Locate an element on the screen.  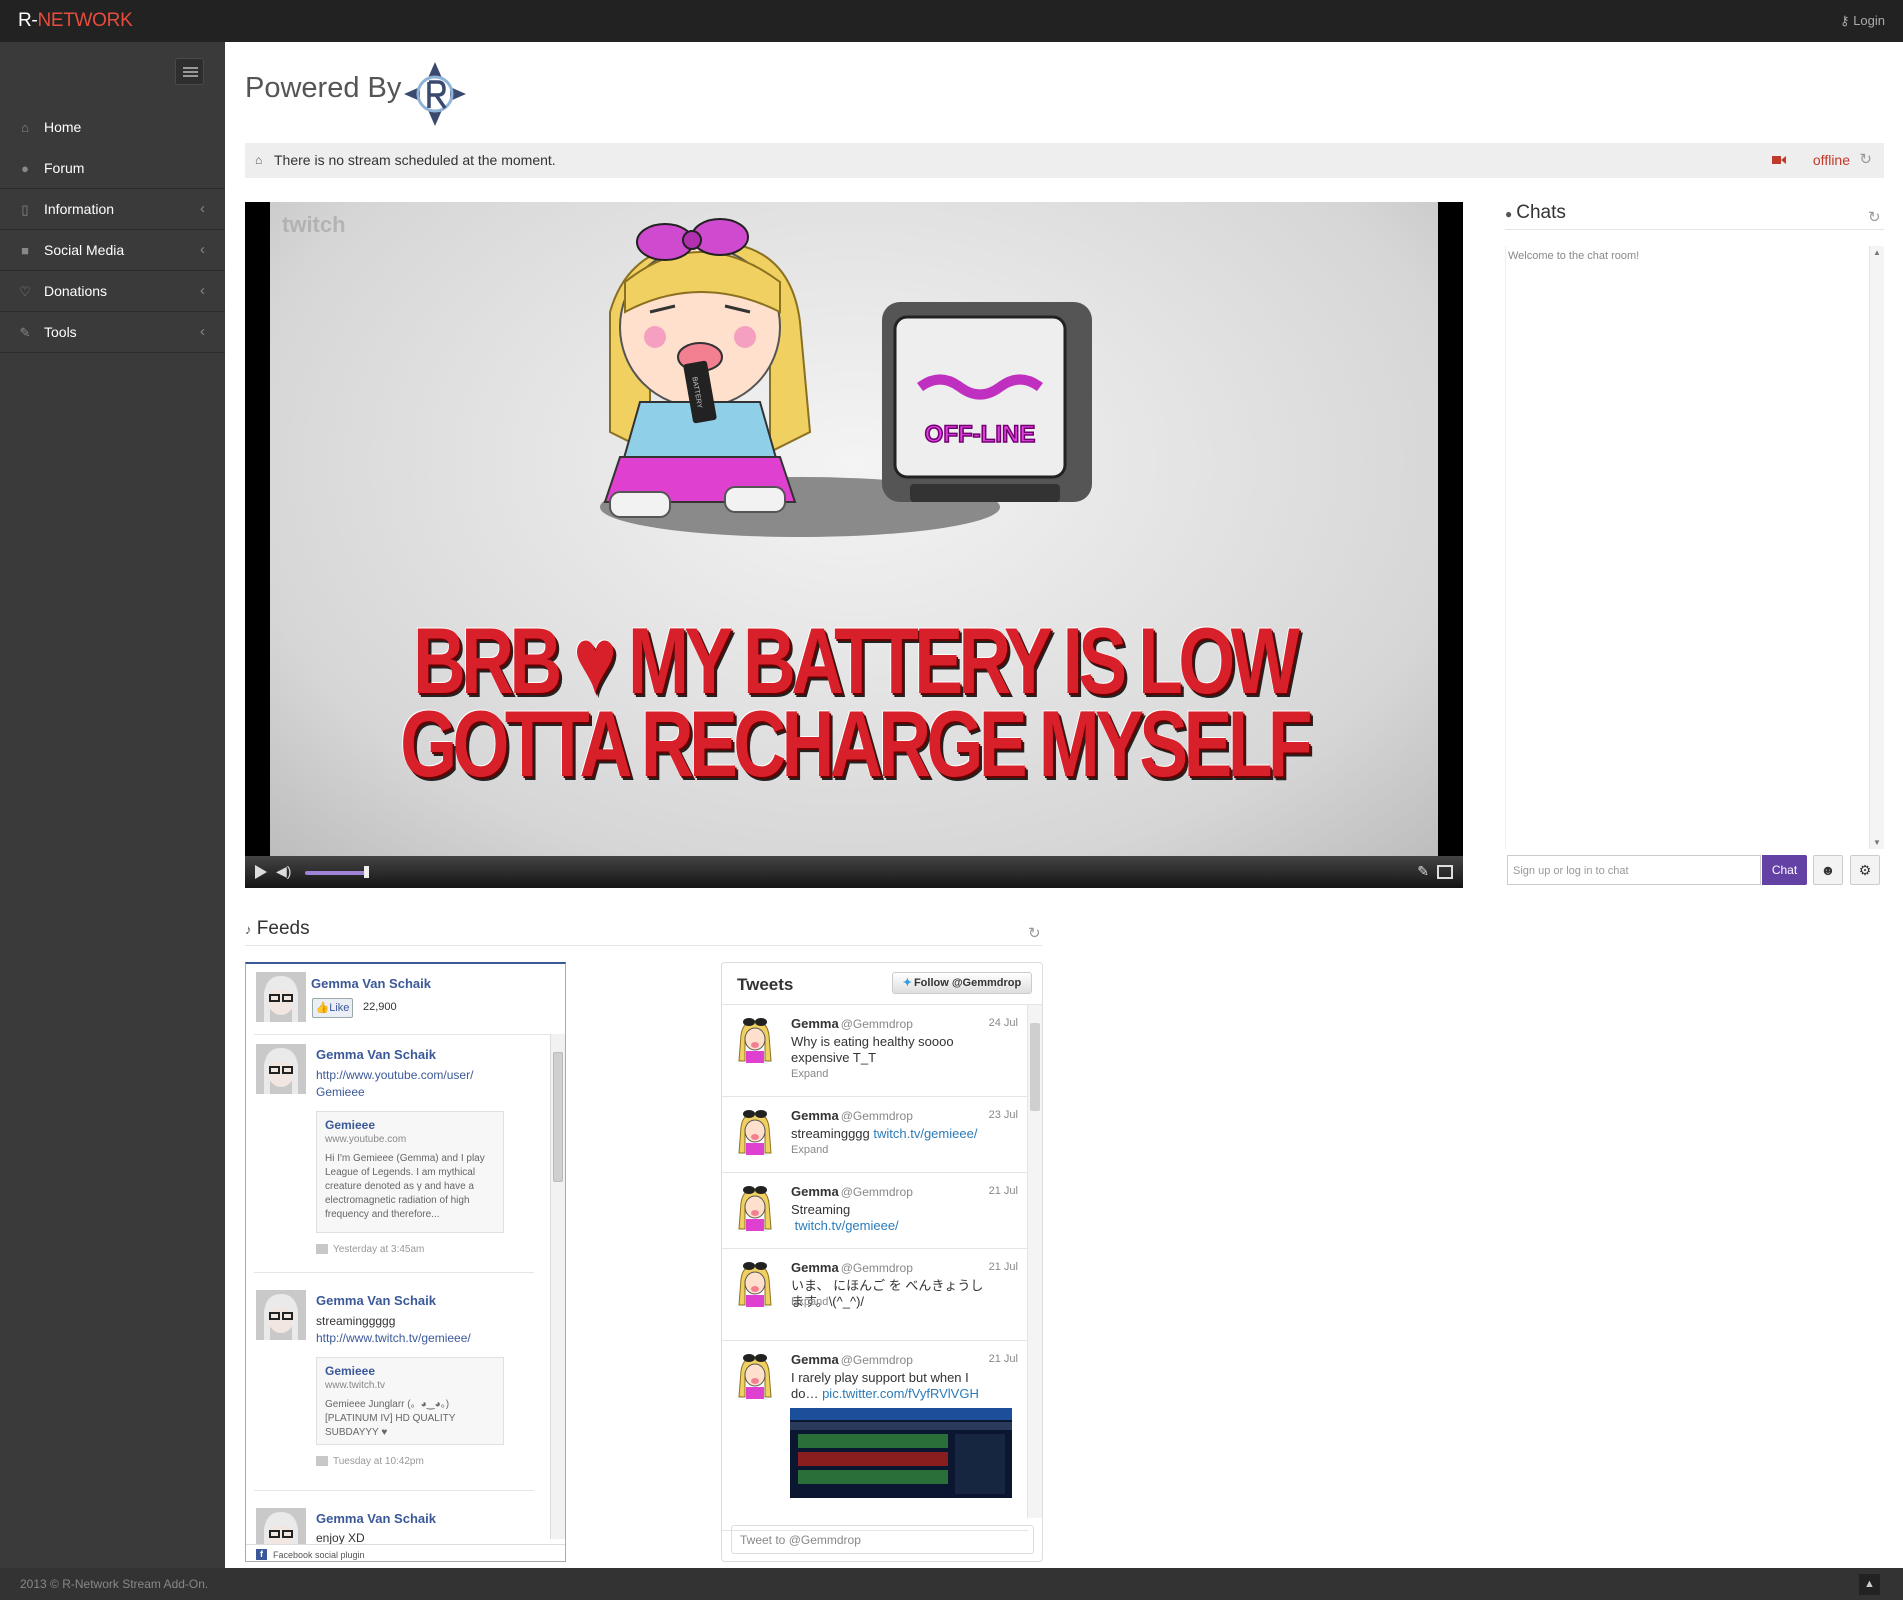
chat-send-button: Chat is located at coordinates (1784, 870).